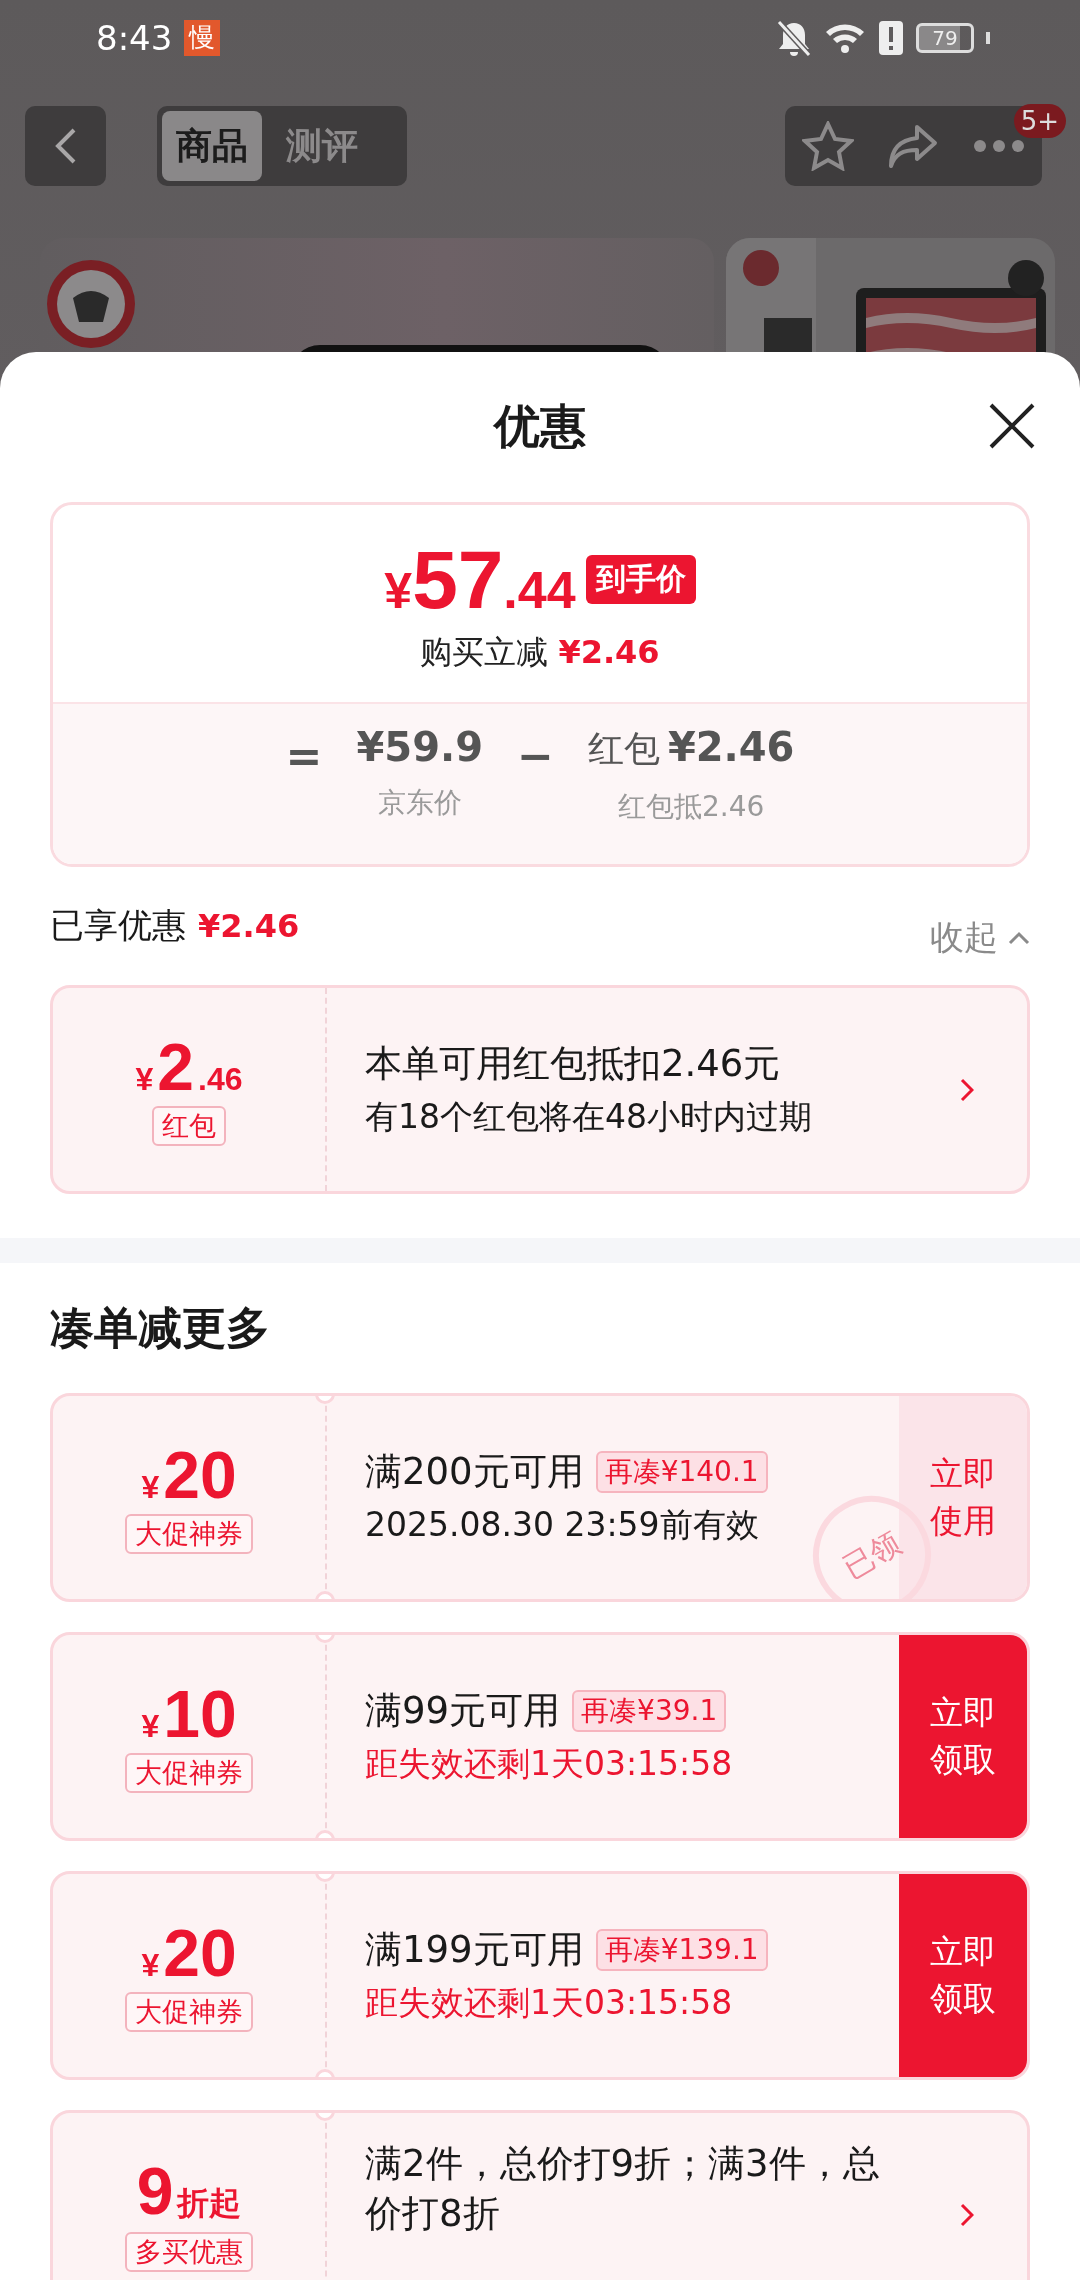  Describe the element at coordinates (463, 1711) in the screenshot. I see `coupon-title: 满99元可用` at that location.